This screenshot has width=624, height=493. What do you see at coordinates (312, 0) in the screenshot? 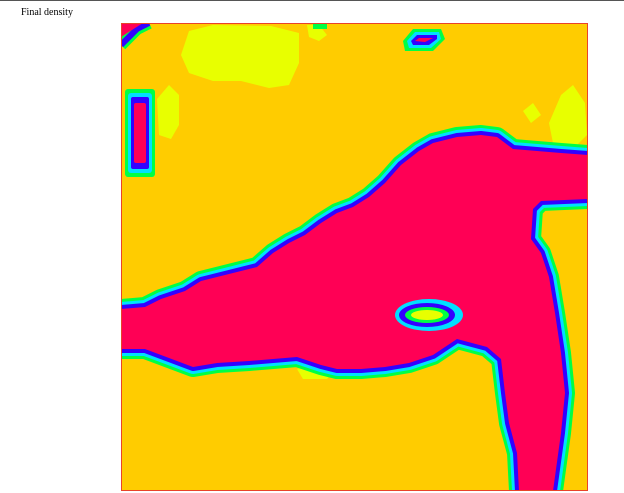
I see `top-divider` at bounding box center [312, 0].